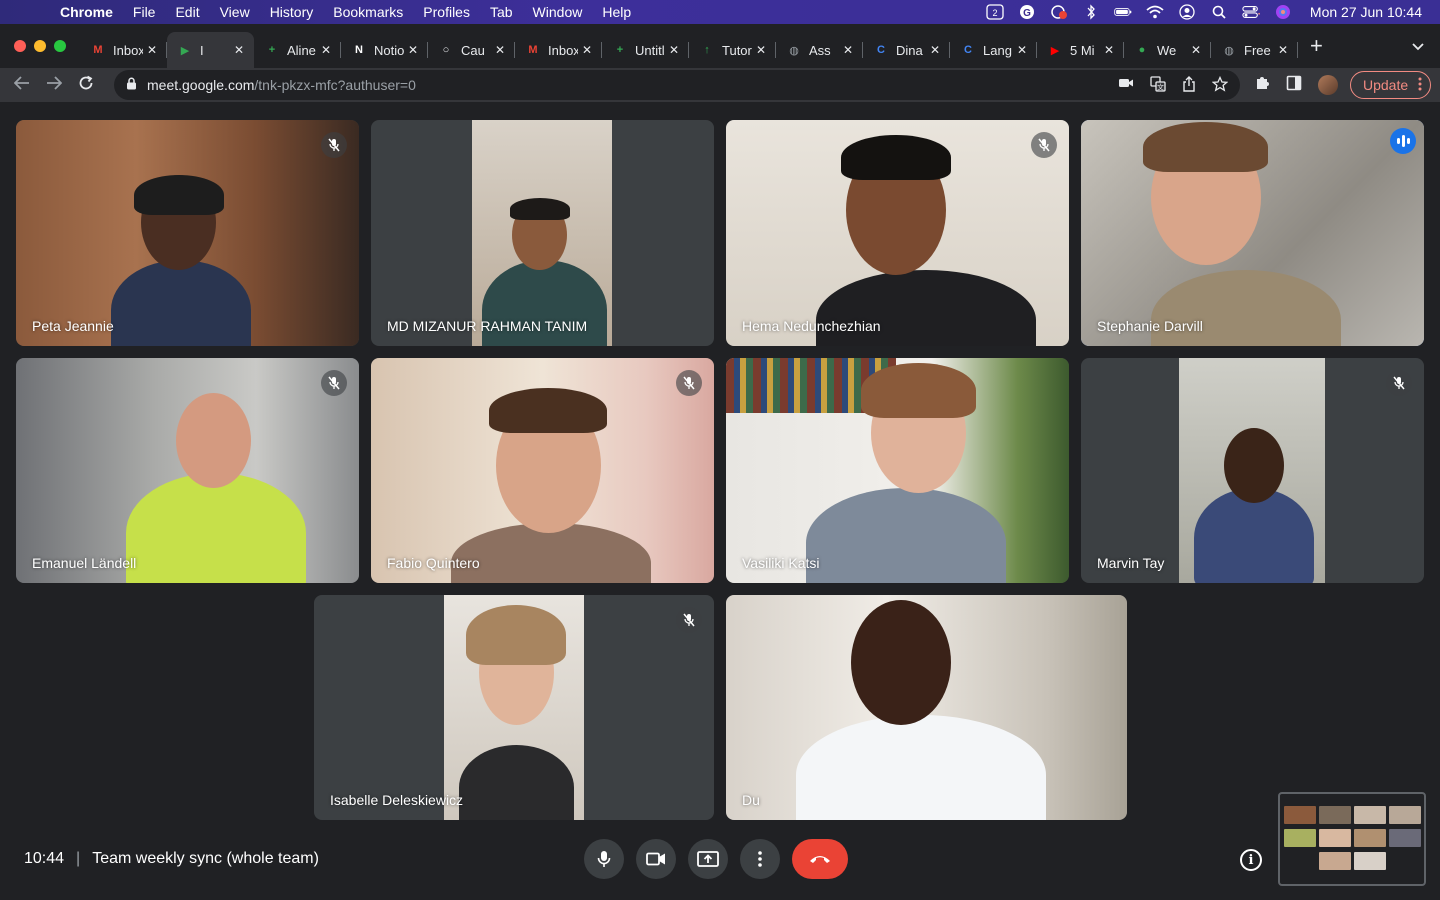 The image size is (1440, 900). Describe the element at coordinates (1251, 860) in the screenshot. I see `meeting-details-info-icon: i` at that location.